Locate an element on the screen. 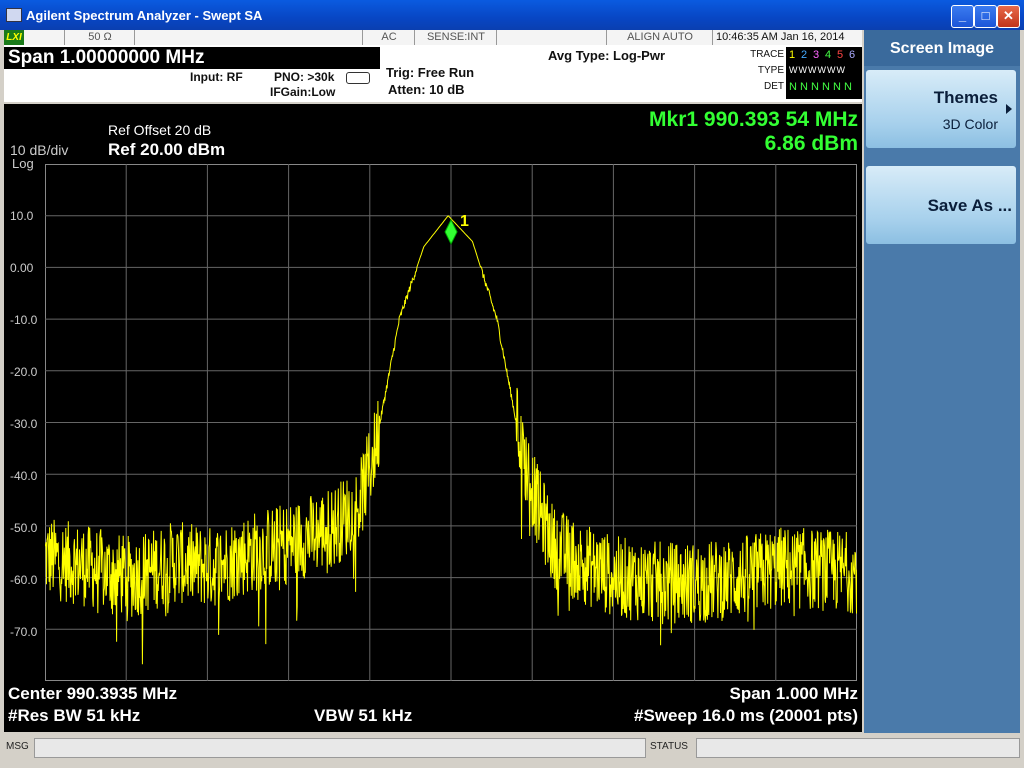 This screenshot has width=1024, height=768. themes-value: 3D Color is located at coordinates (970, 124).